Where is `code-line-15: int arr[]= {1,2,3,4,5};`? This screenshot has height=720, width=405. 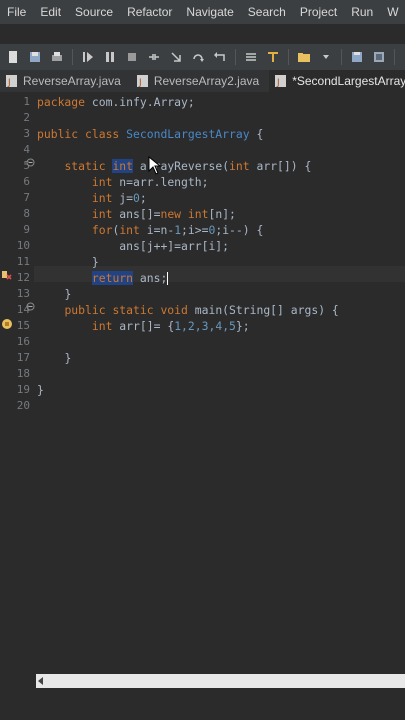
code-line-15: int arr[]= {1,2,3,4,5}; is located at coordinates (143, 326).